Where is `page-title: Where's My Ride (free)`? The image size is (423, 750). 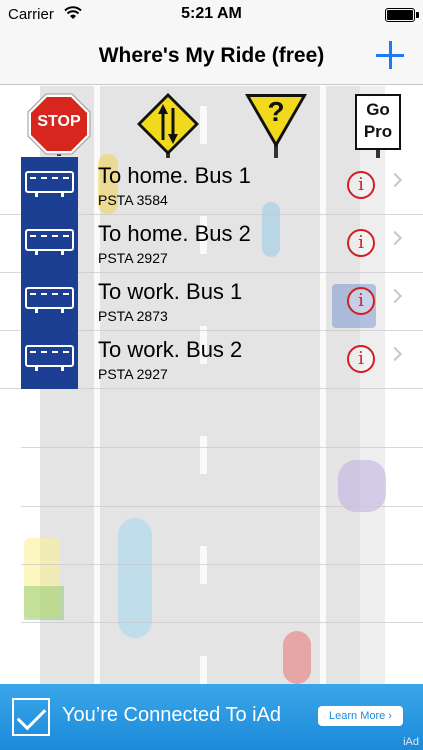
page-title: Where's My Ride (free) is located at coordinates (211, 55).